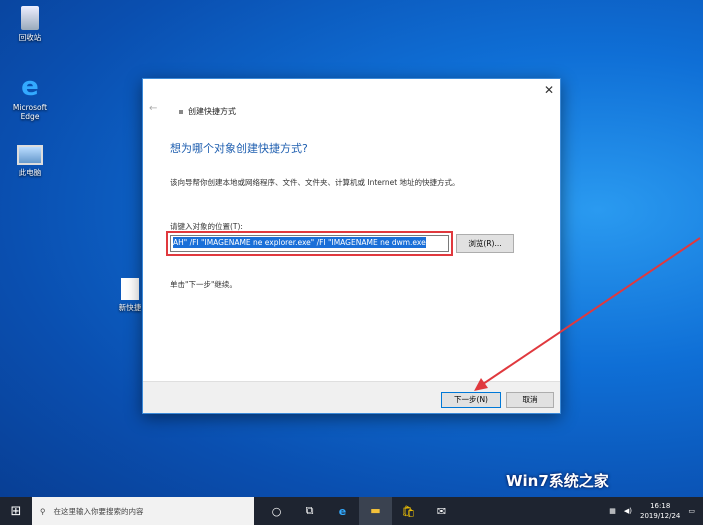  I want to click on watermark-logo: Win7系统之家, so click(557, 481).